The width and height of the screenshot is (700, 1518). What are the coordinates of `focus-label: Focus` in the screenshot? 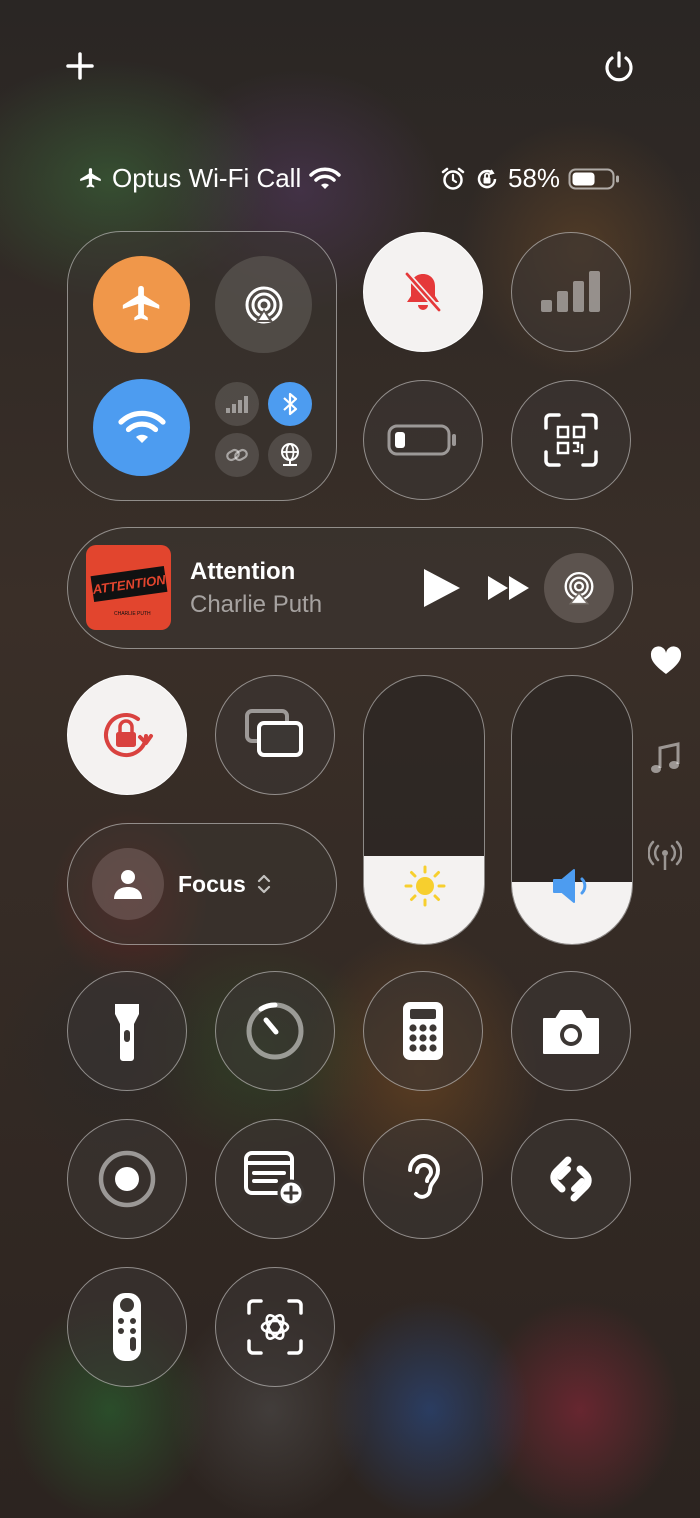 It's located at (212, 884).